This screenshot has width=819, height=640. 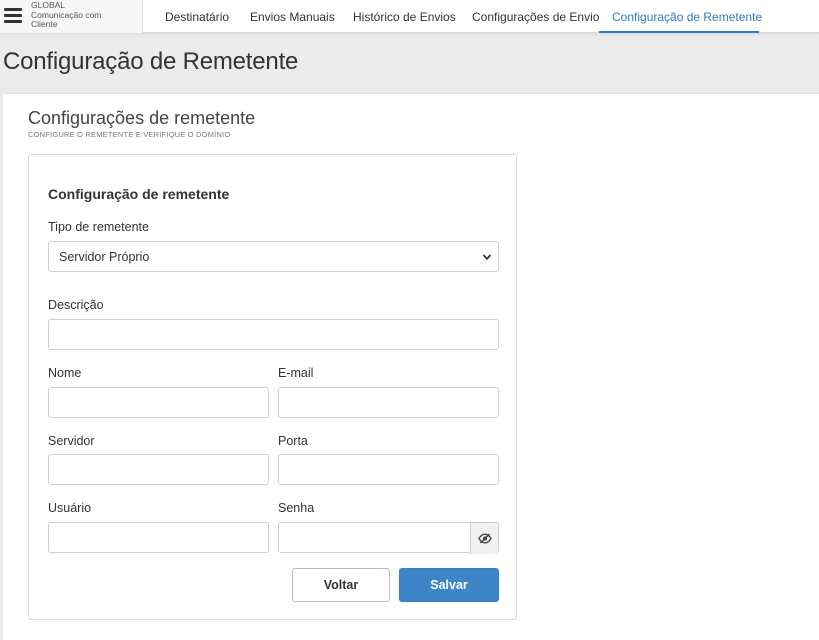 What do you see at coordinates (71, 441) in the screenshot?
I see `servidor-label: Servidor` at bounding box center [71, 441].